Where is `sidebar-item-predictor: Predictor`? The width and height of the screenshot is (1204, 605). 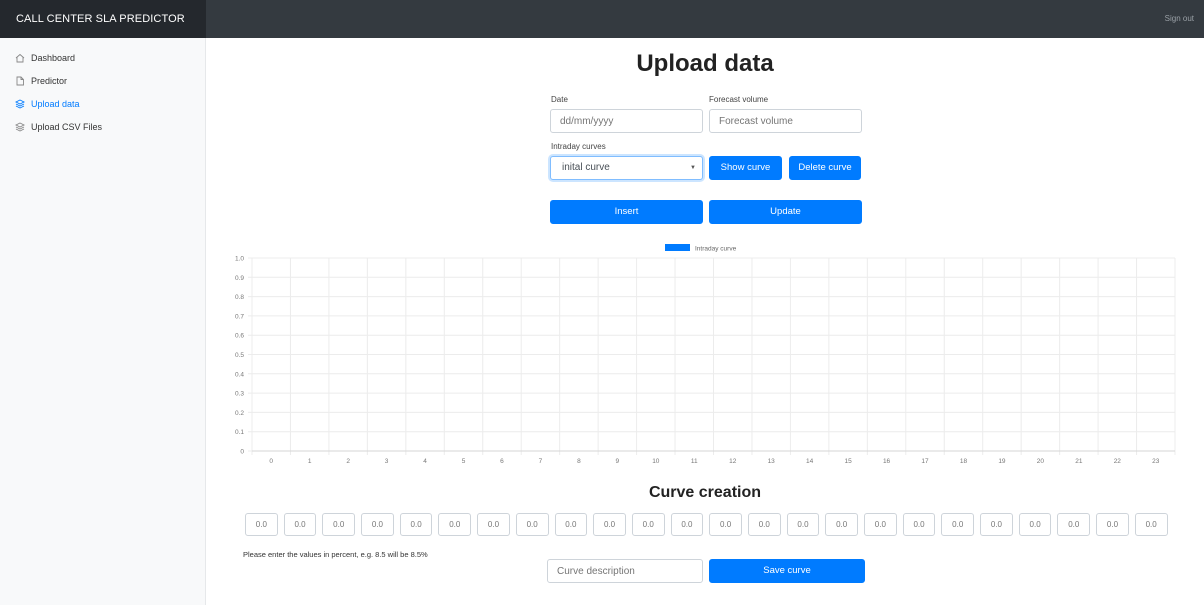
sidebar-item-predictor: Predictor is located at coordinates (102, 80).